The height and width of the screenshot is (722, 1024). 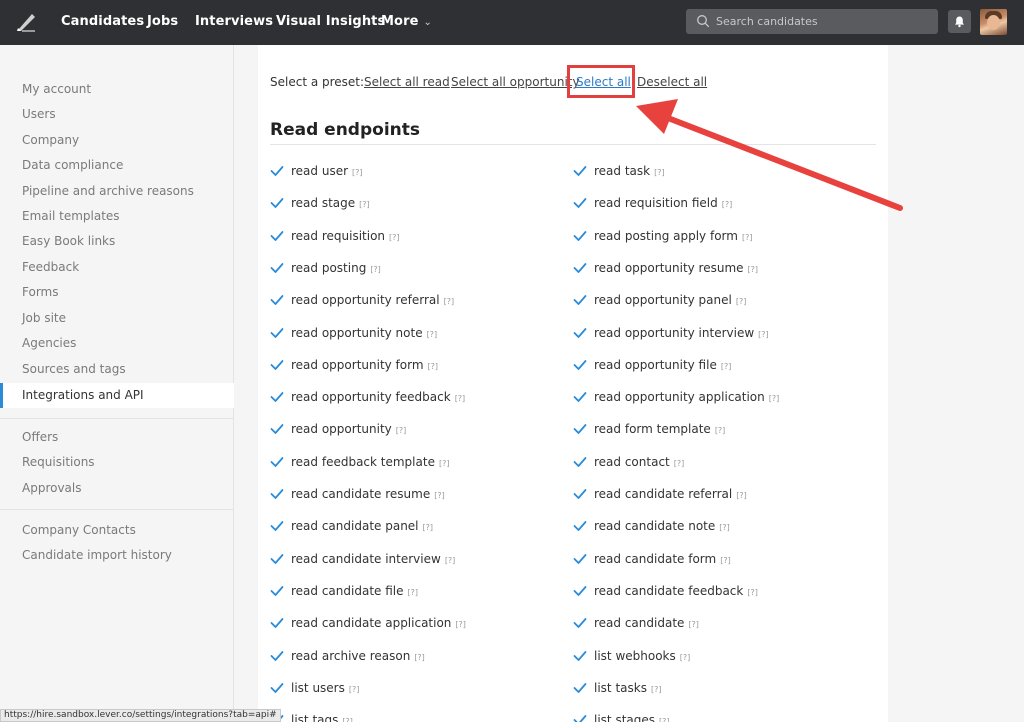 What do you see at coordinates (117, 395) in the screenshot?
I see `sidebar-item-integrations-and-api: Integrations and API` at bounding box center [117, 395].